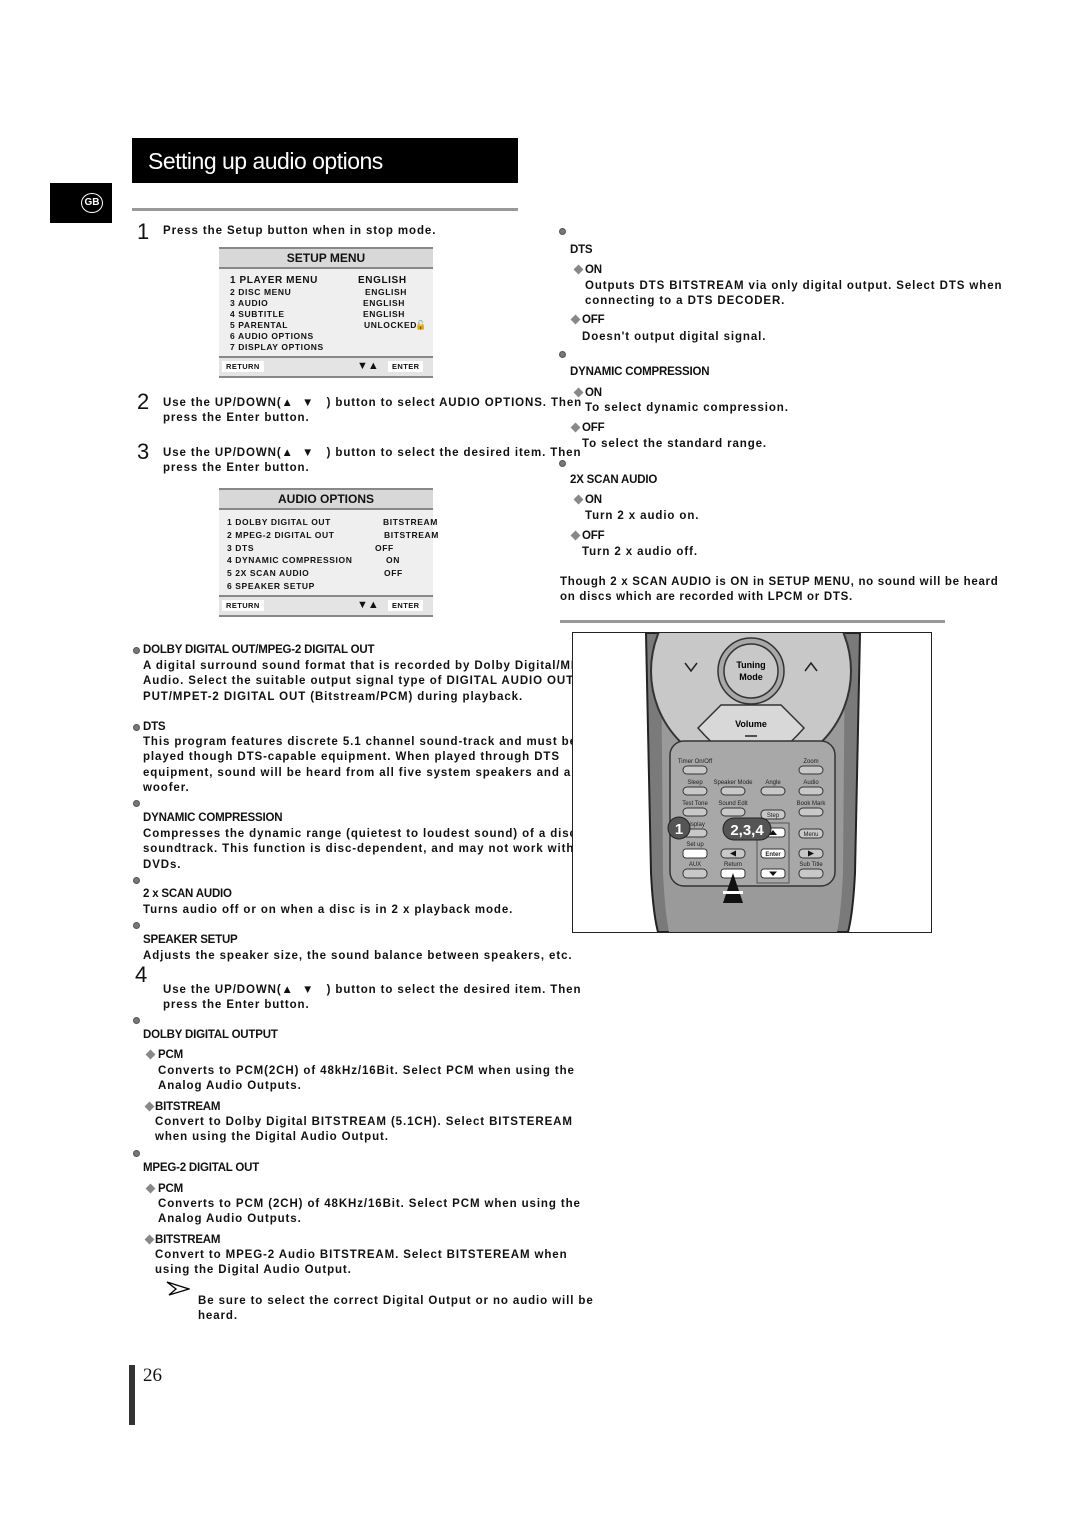  Describe the element at coordinates (695, 791) in the screenshot. I see `sleep-button` at that location.